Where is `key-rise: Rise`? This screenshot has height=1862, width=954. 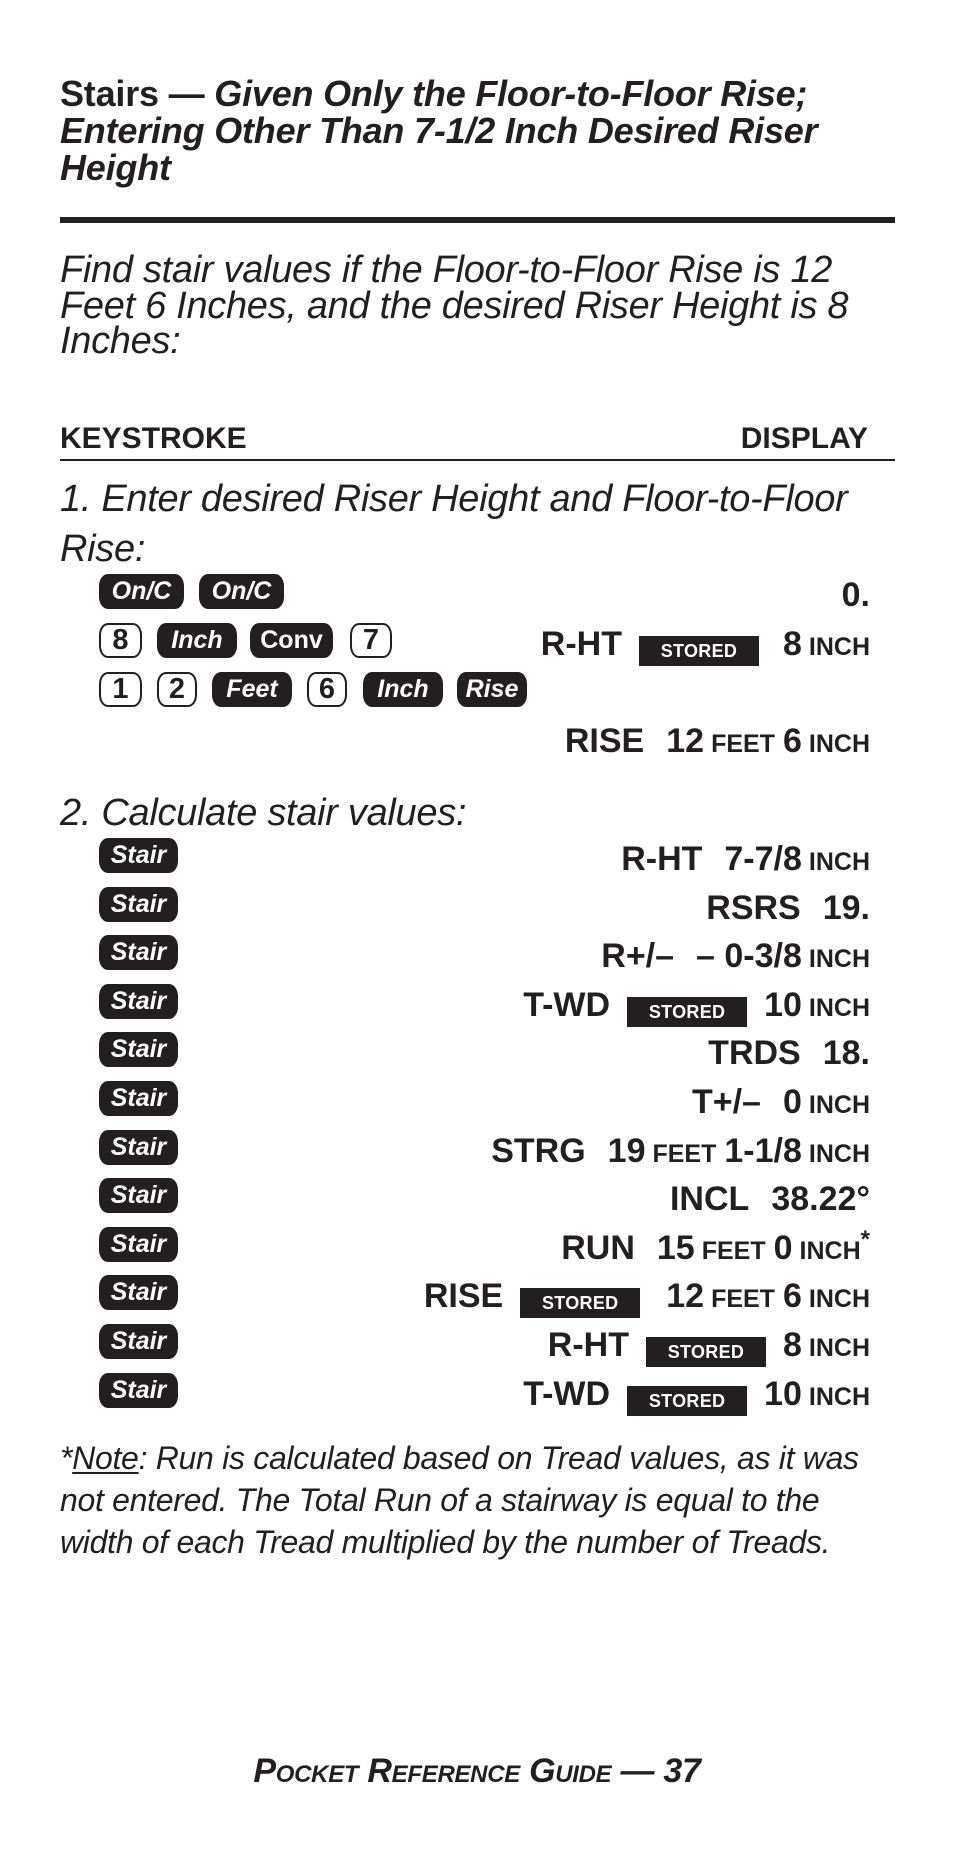 key-rise: Rise is located at coordinates (492, 689).